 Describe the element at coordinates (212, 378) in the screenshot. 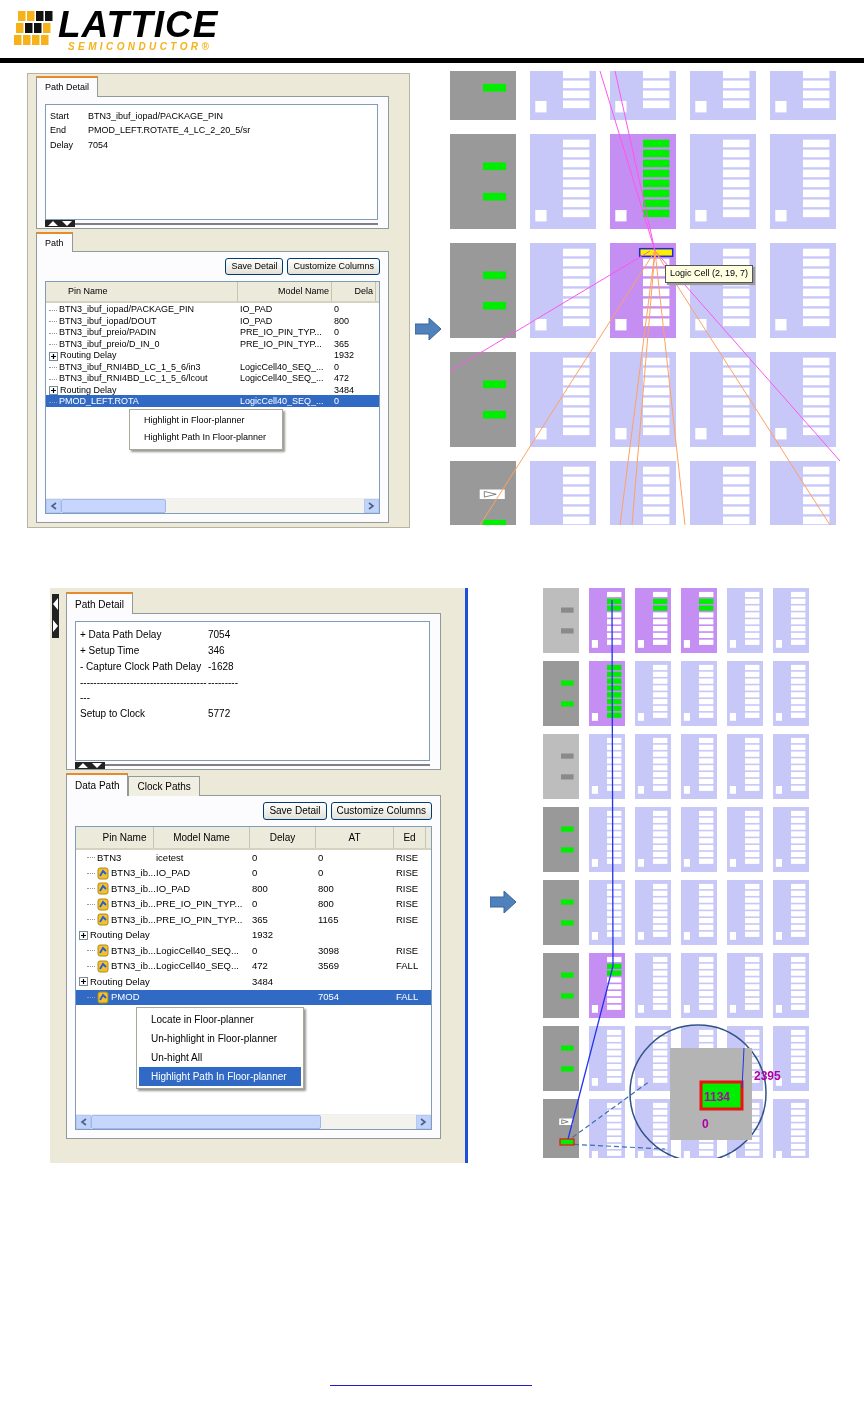

I see `table-row: BTN3_ibuf_RNI4BD_LC_1_5_6/lcout LogicCell40_SEQ_... 472` at that location.